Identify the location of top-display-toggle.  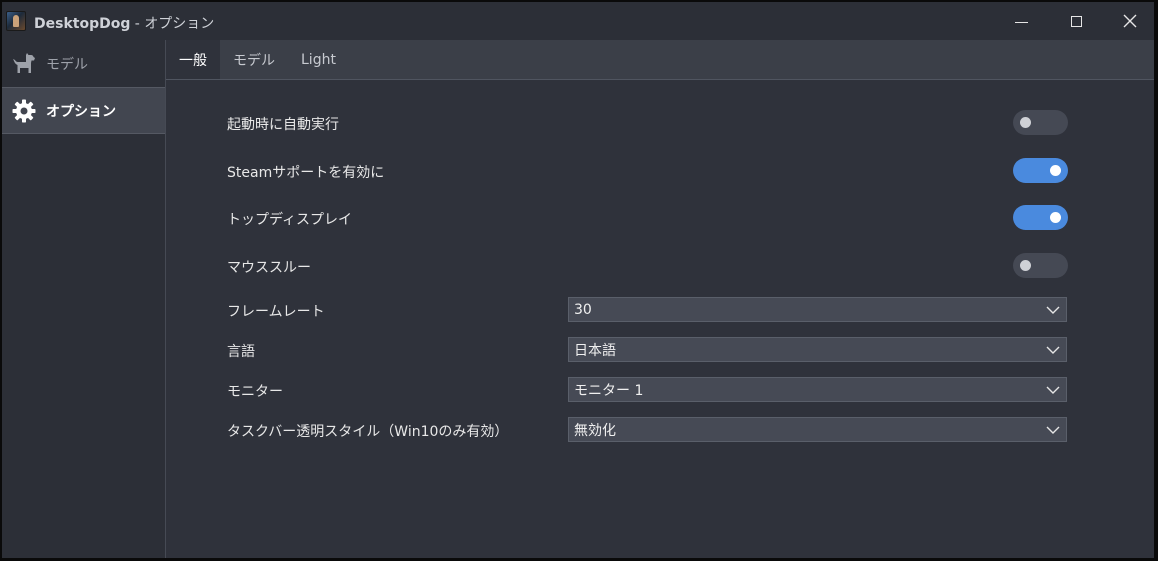
(1040, 217).